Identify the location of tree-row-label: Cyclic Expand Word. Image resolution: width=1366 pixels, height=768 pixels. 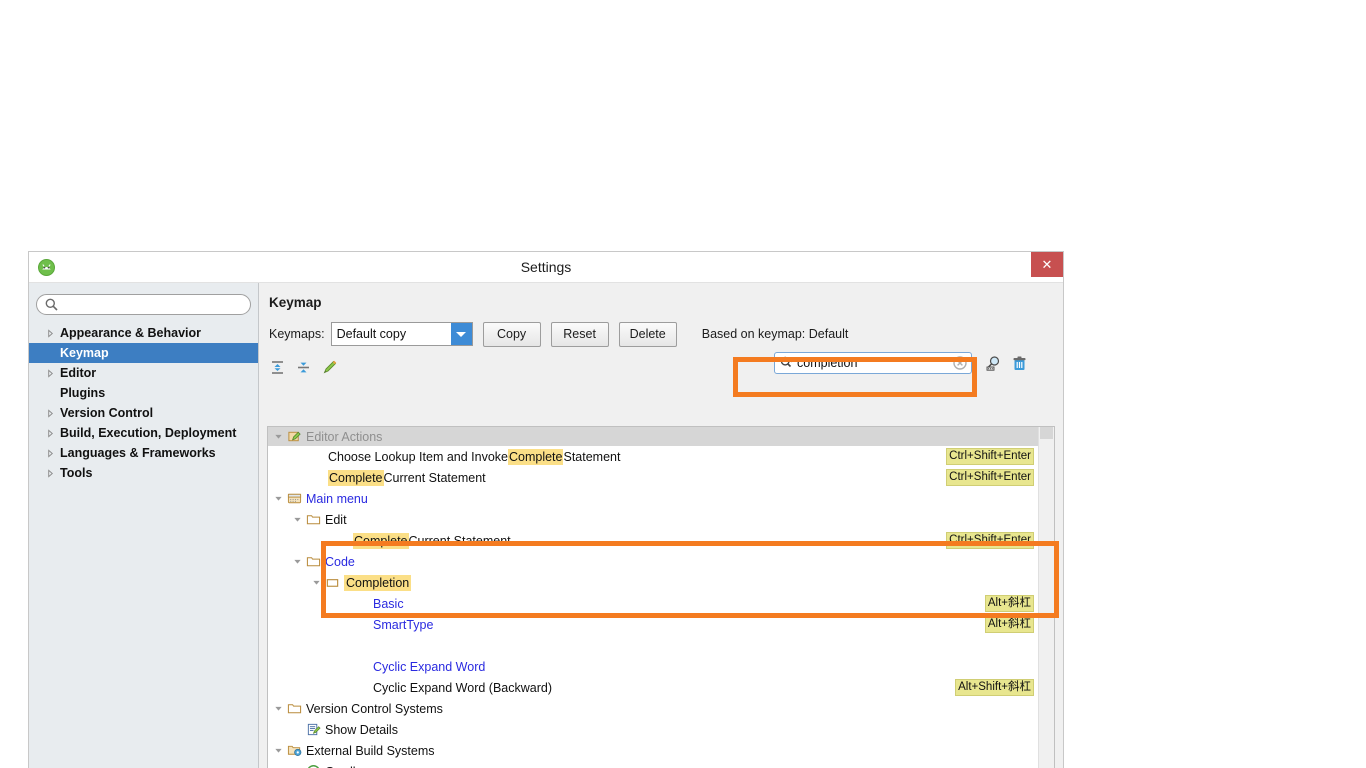
(429, 666).